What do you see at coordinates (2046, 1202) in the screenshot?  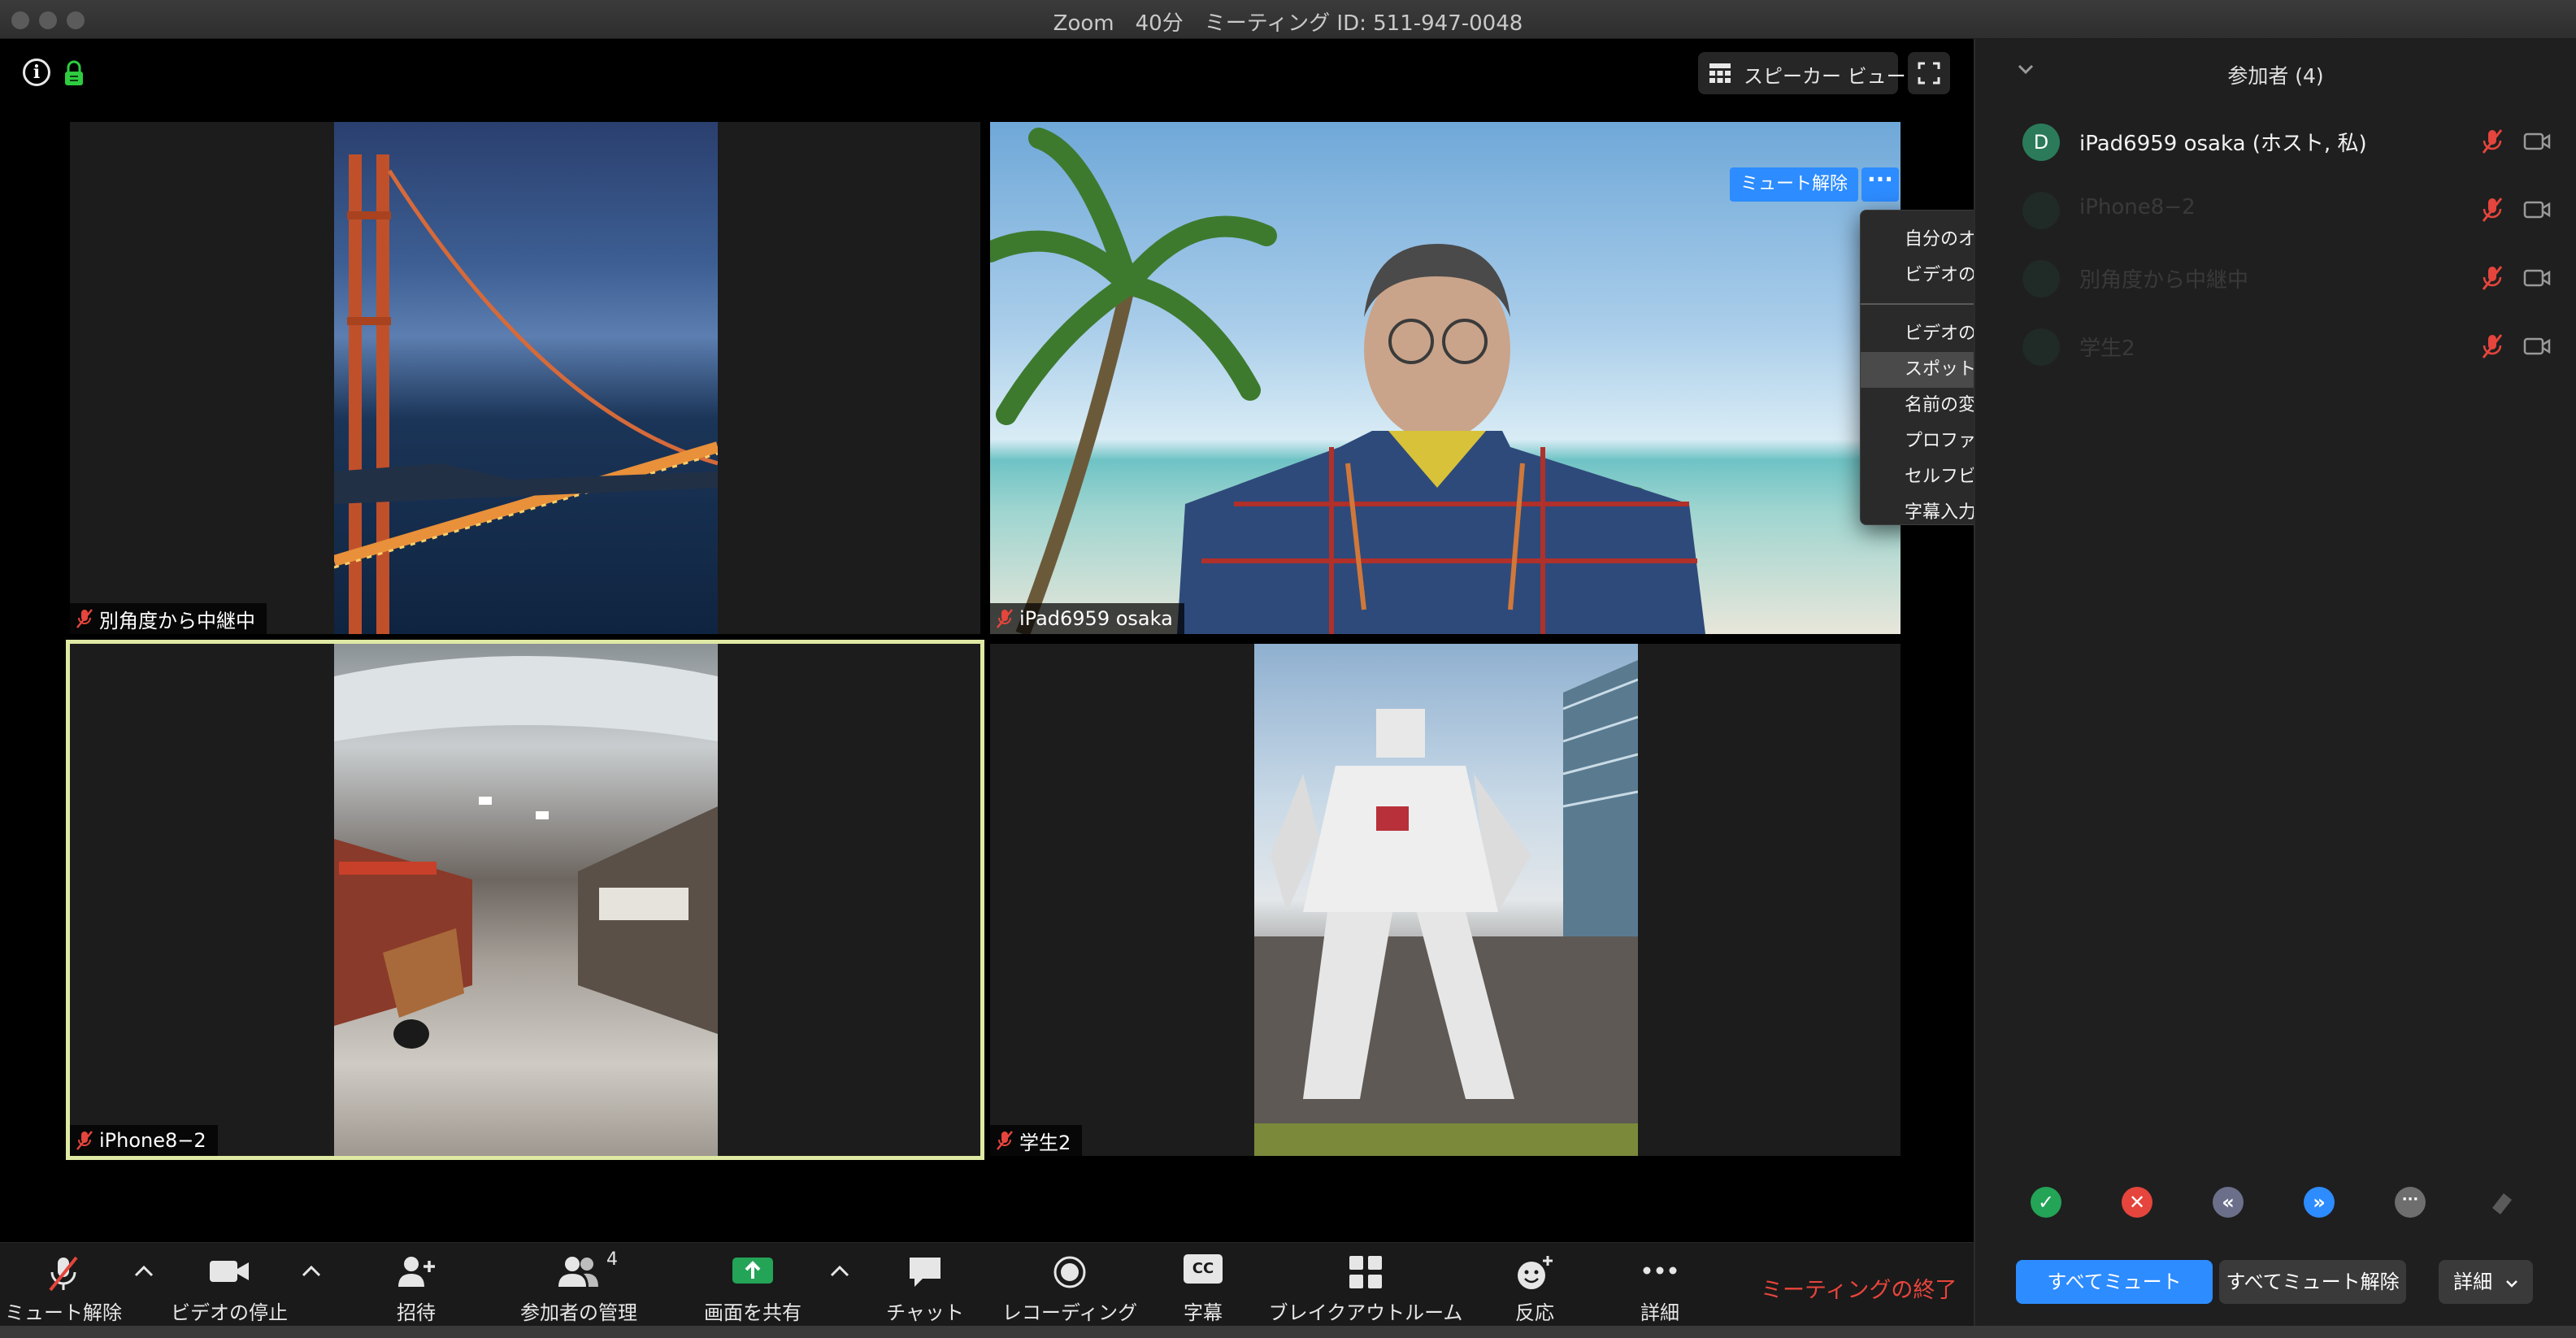 I see `check-icon: ✓` at bounding box center [2046, 1202].